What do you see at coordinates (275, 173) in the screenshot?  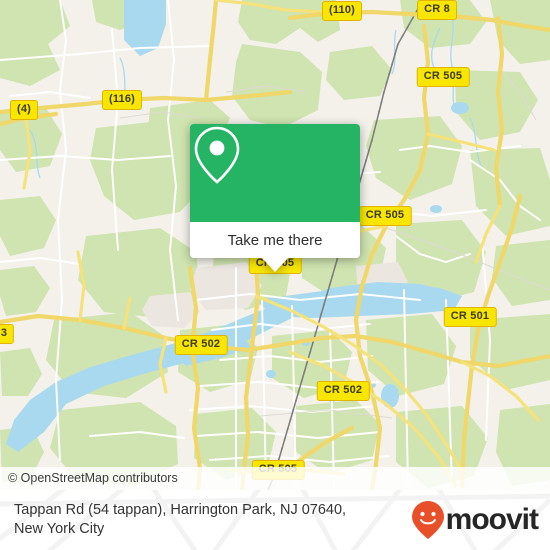 I see `popup-image-area` at bounding box center [275, 173].